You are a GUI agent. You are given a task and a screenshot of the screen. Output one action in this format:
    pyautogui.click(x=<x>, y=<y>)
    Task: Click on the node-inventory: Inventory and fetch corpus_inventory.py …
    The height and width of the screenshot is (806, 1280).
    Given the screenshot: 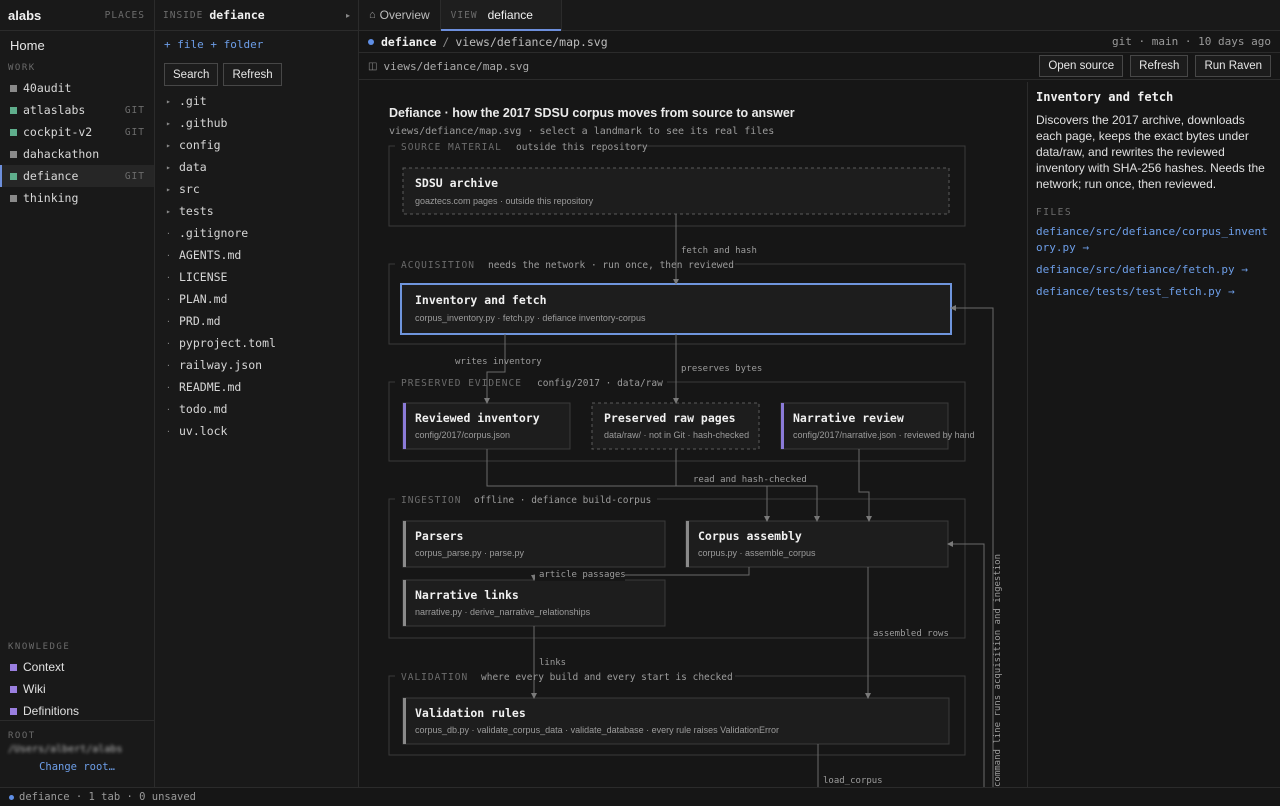 What is the action you would take?
    pyautogui.click(x=676, y=309)
    